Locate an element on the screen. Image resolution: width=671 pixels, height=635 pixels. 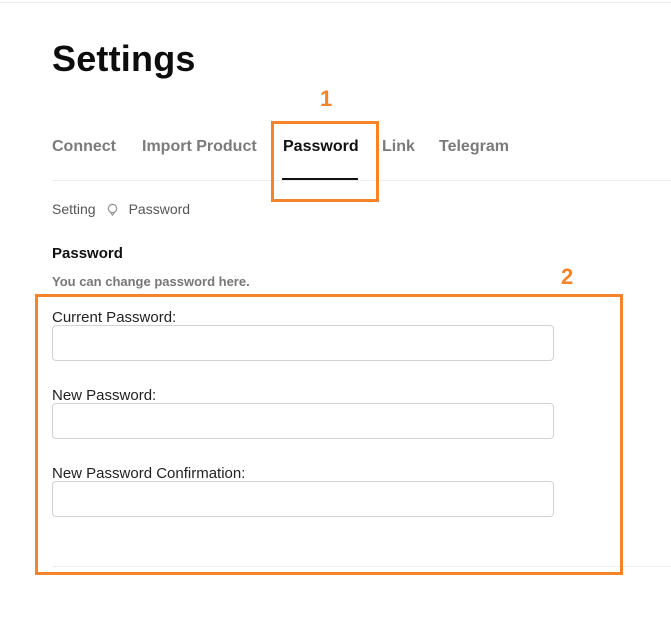
breadcrumb-password: Password is located at coordinates (159, 209).